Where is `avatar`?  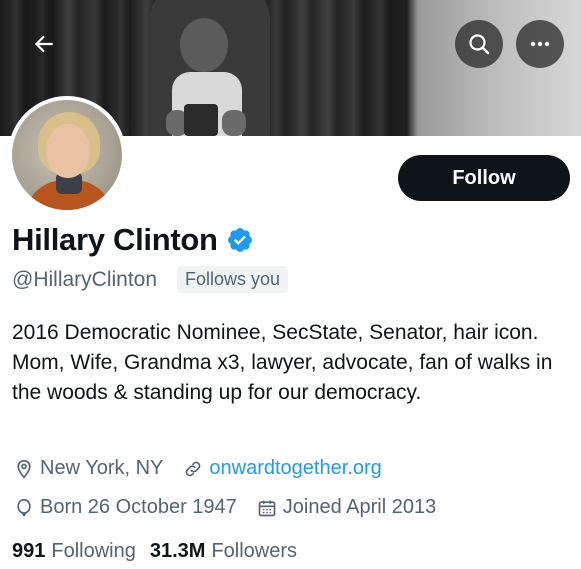 avatar is located at coordinates (67, 155).